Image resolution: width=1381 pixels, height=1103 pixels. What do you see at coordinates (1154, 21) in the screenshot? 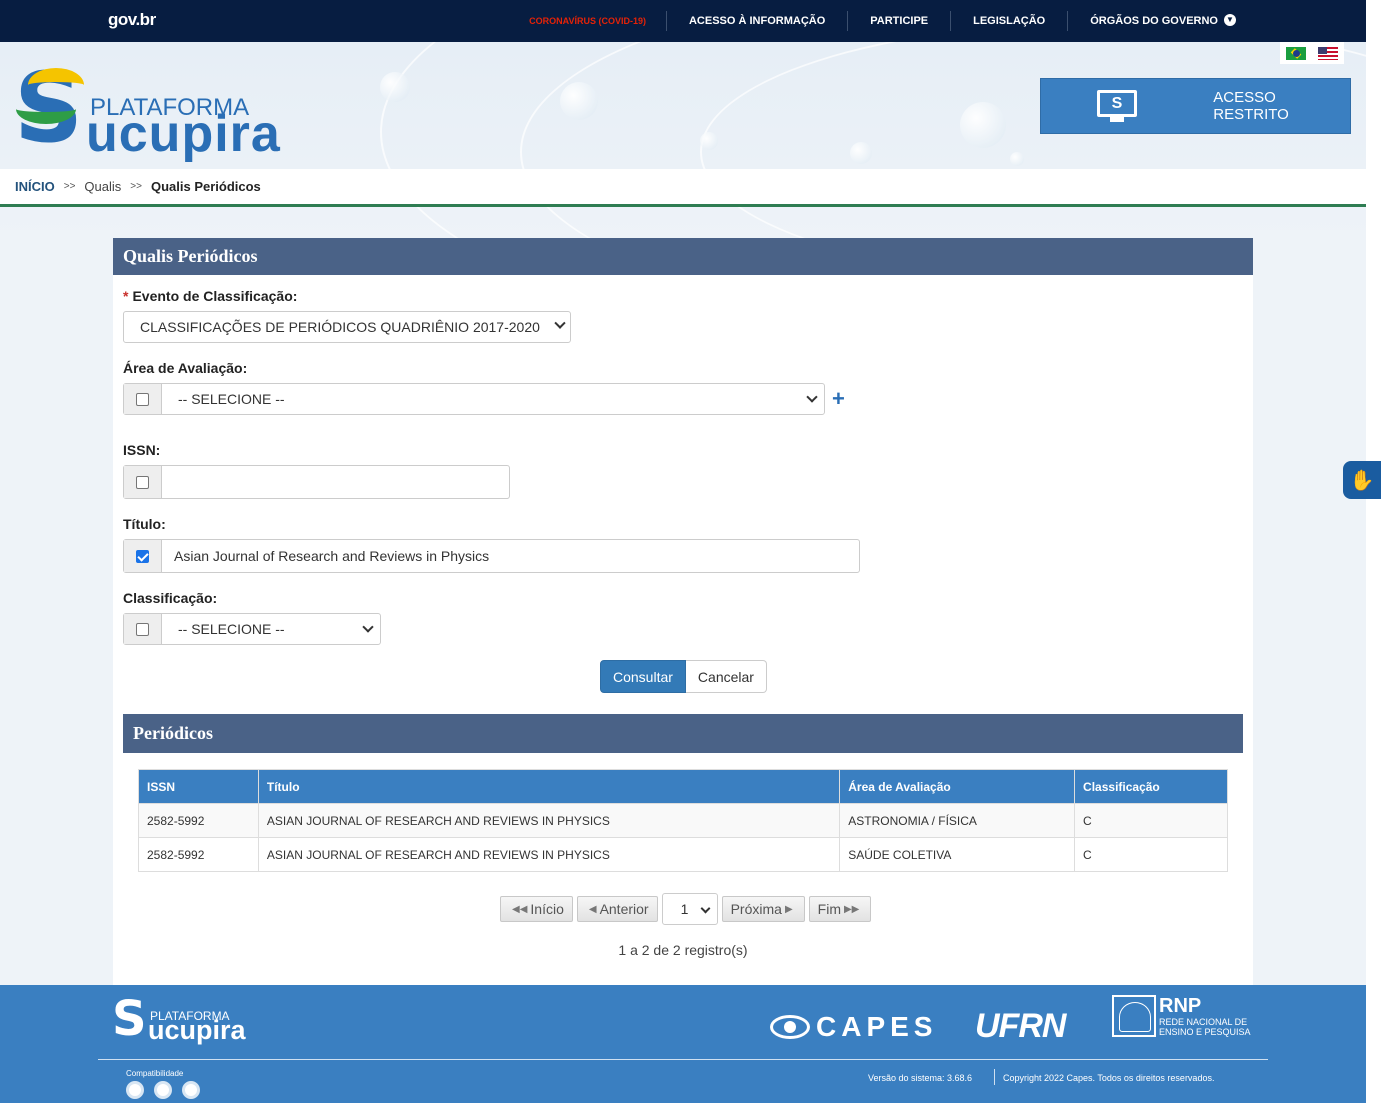
I see `nav-orgaos-label: ÓRGÃOS DO GOVERNO` at bounding box center [1154, 21].